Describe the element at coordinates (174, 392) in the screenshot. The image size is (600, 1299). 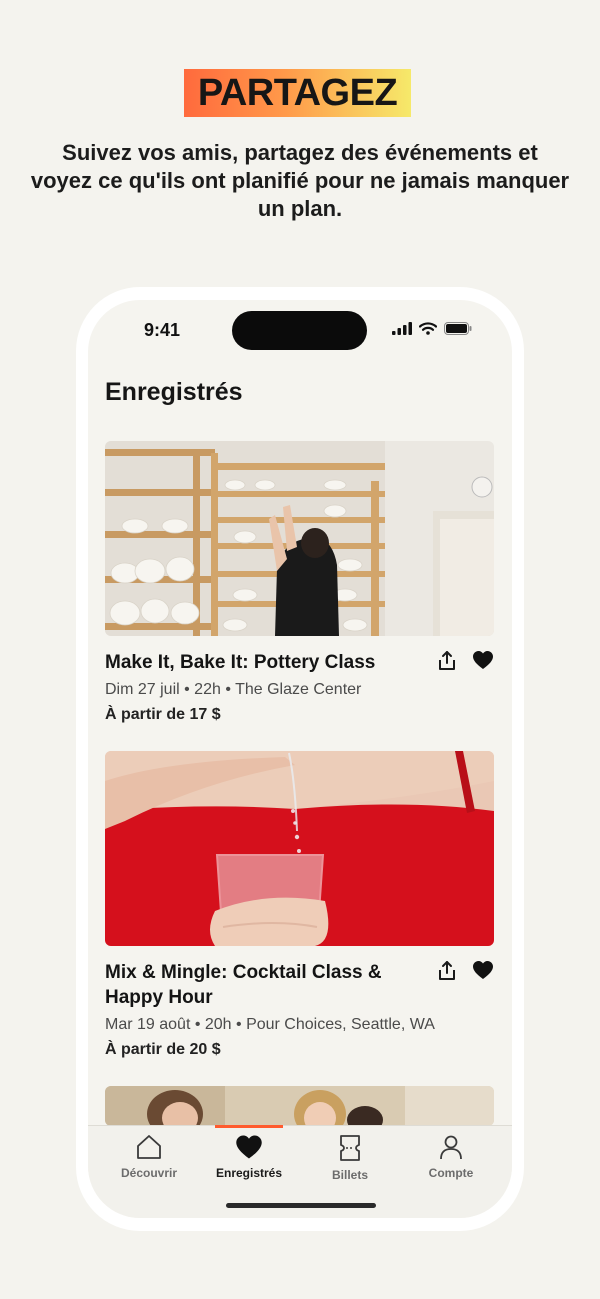
I see `page-title: Enregistrés` at that location.